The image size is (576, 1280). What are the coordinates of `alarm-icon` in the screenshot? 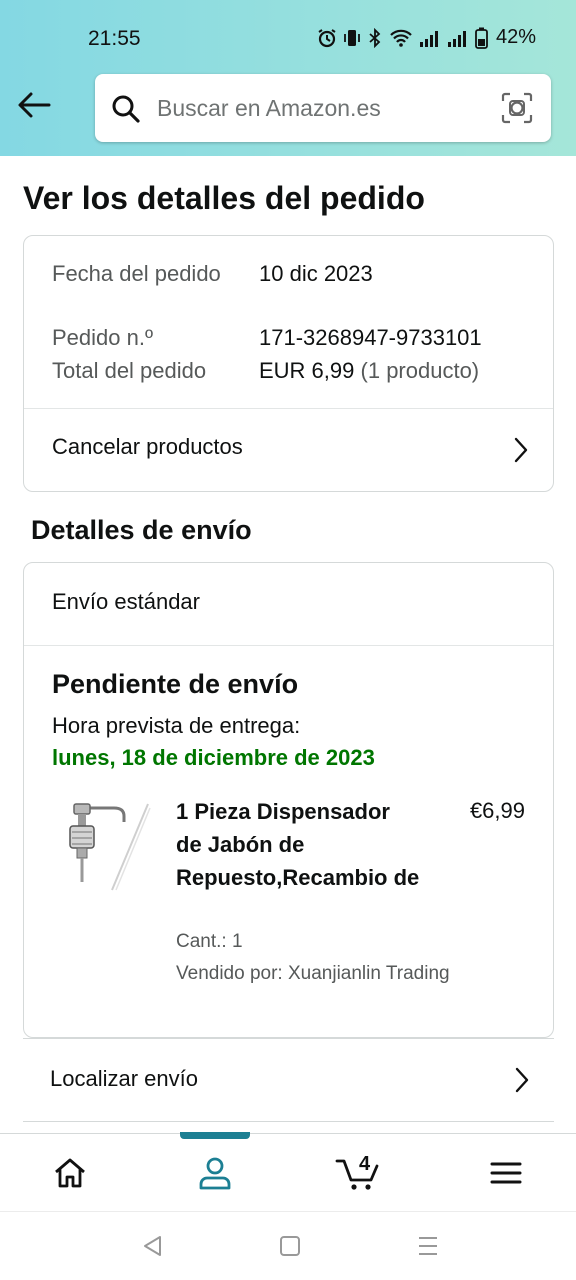 It's located at (327, 37).